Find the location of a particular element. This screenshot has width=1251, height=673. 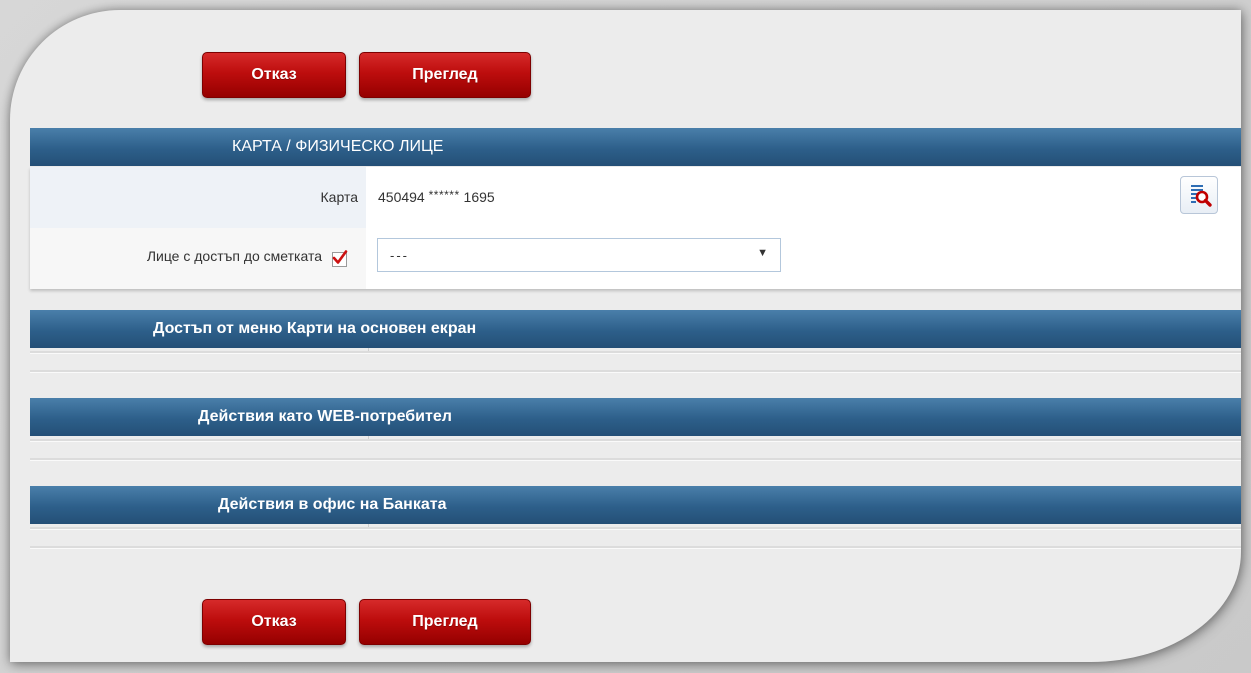

card-search-button is located at coordinates (1199, 195).